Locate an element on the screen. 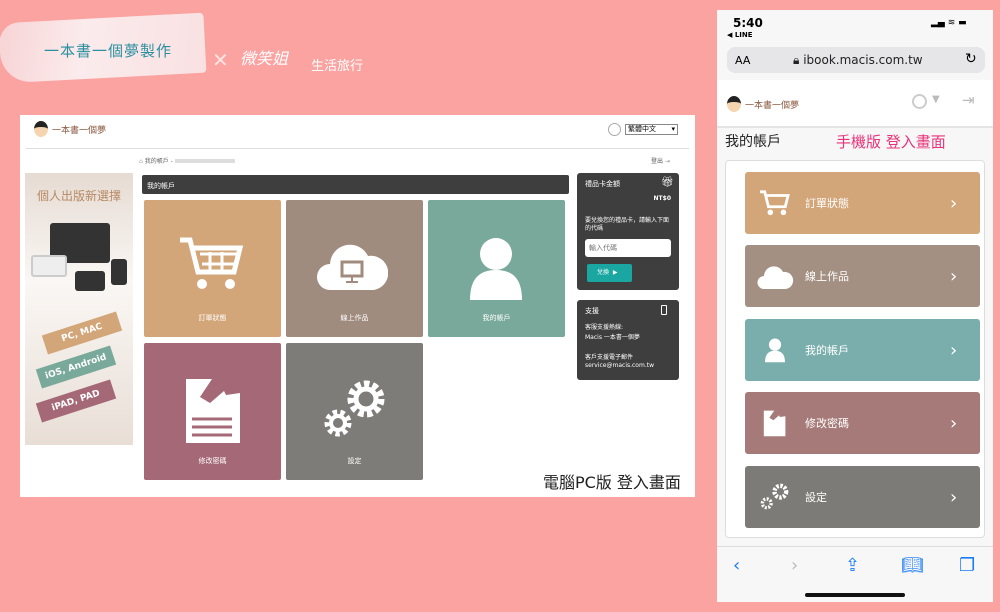 The height and width of the screenshot is (612, 1000). status-time: 5:40 is located at coordinates (748, 23).